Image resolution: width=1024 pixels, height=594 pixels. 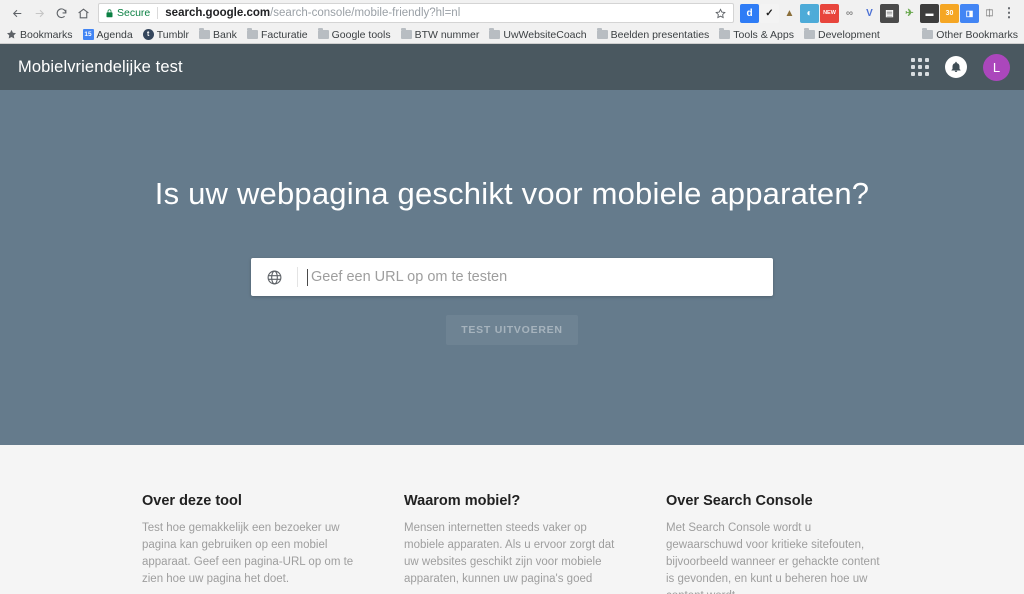 What do you see at coordinates (307, 277) in the screenshot?
I see `text-cursor` at bounding box center [307, 277].